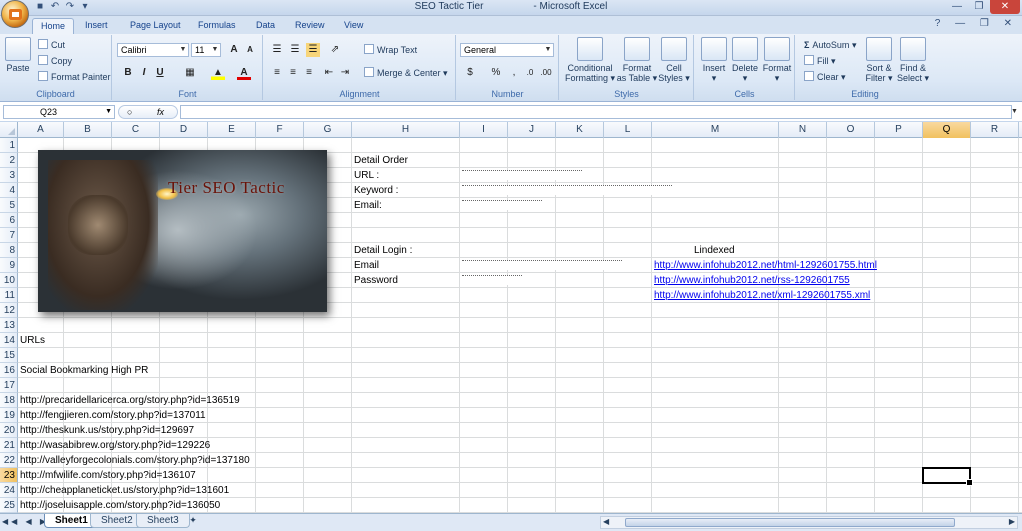 This screenshot has height=531, width=1022. I want to click on column-header-f: F, so click(280, 130).